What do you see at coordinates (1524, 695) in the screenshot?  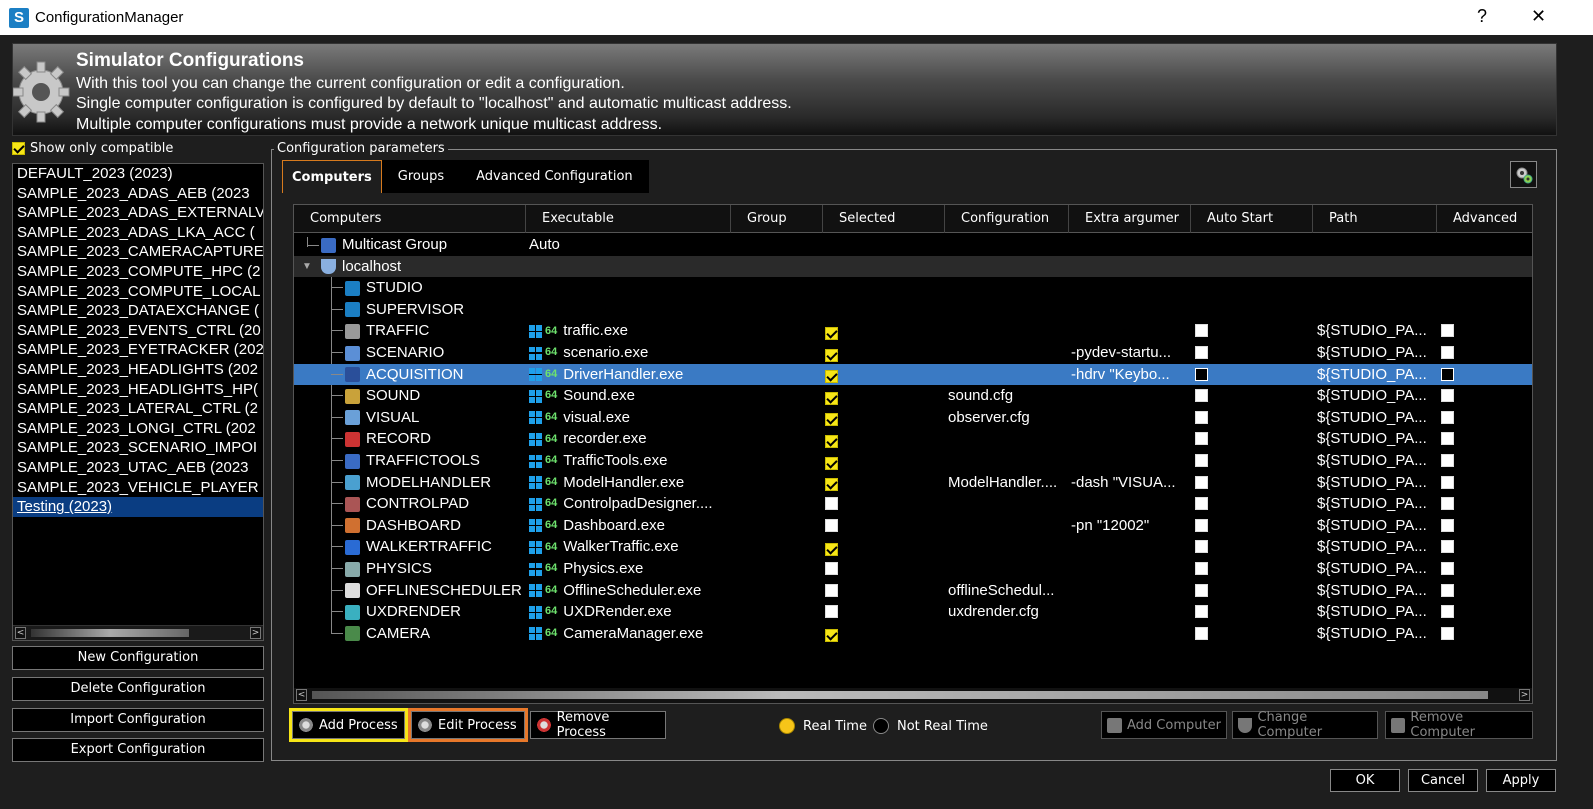 I see `grid-scroll-right-icon: >` at bounding box center [1524, 695].